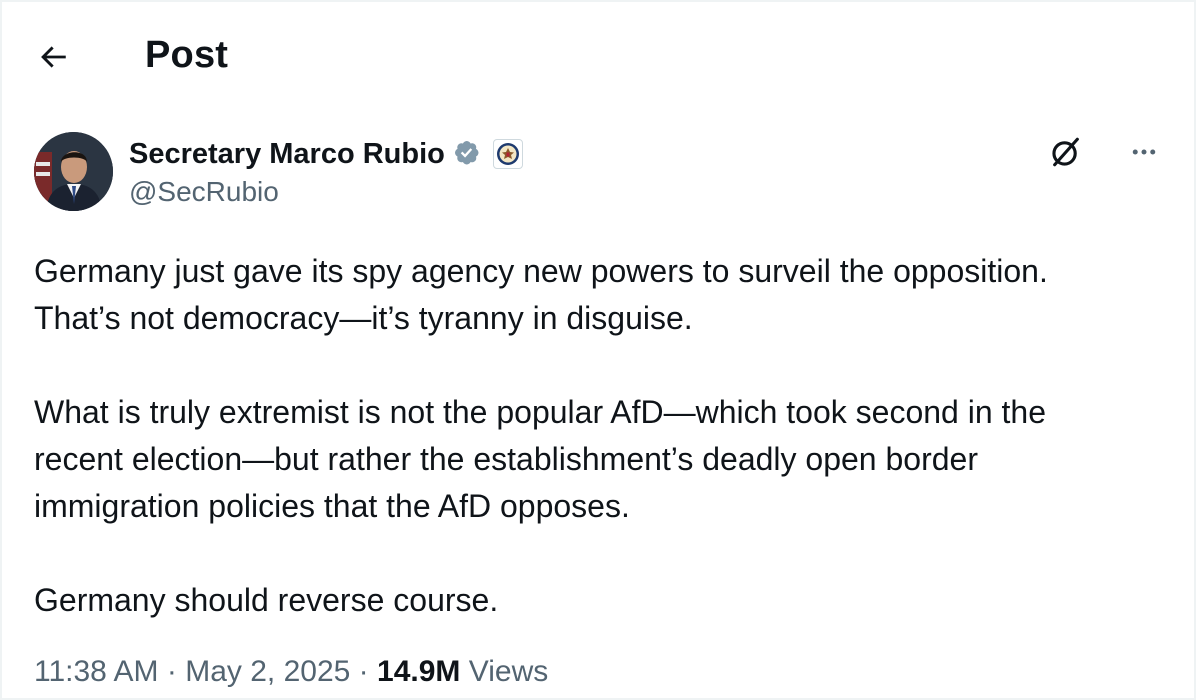 This screenshot has height=700, width=1200. Describe the element at coordinates (267, 671) in the screenshot. I see `post-date: May 2, 2025` at that location.